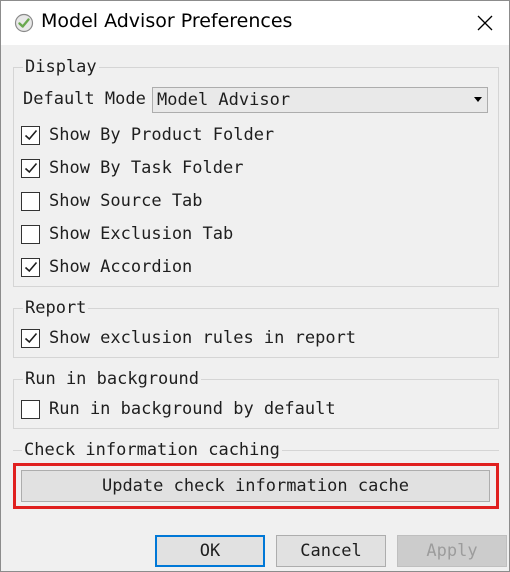 The height and width of the screenshot is (572, 510). Describe the element at coordinates (478, 99) in the screenshot. I see `chevron-down-icon` at that location.